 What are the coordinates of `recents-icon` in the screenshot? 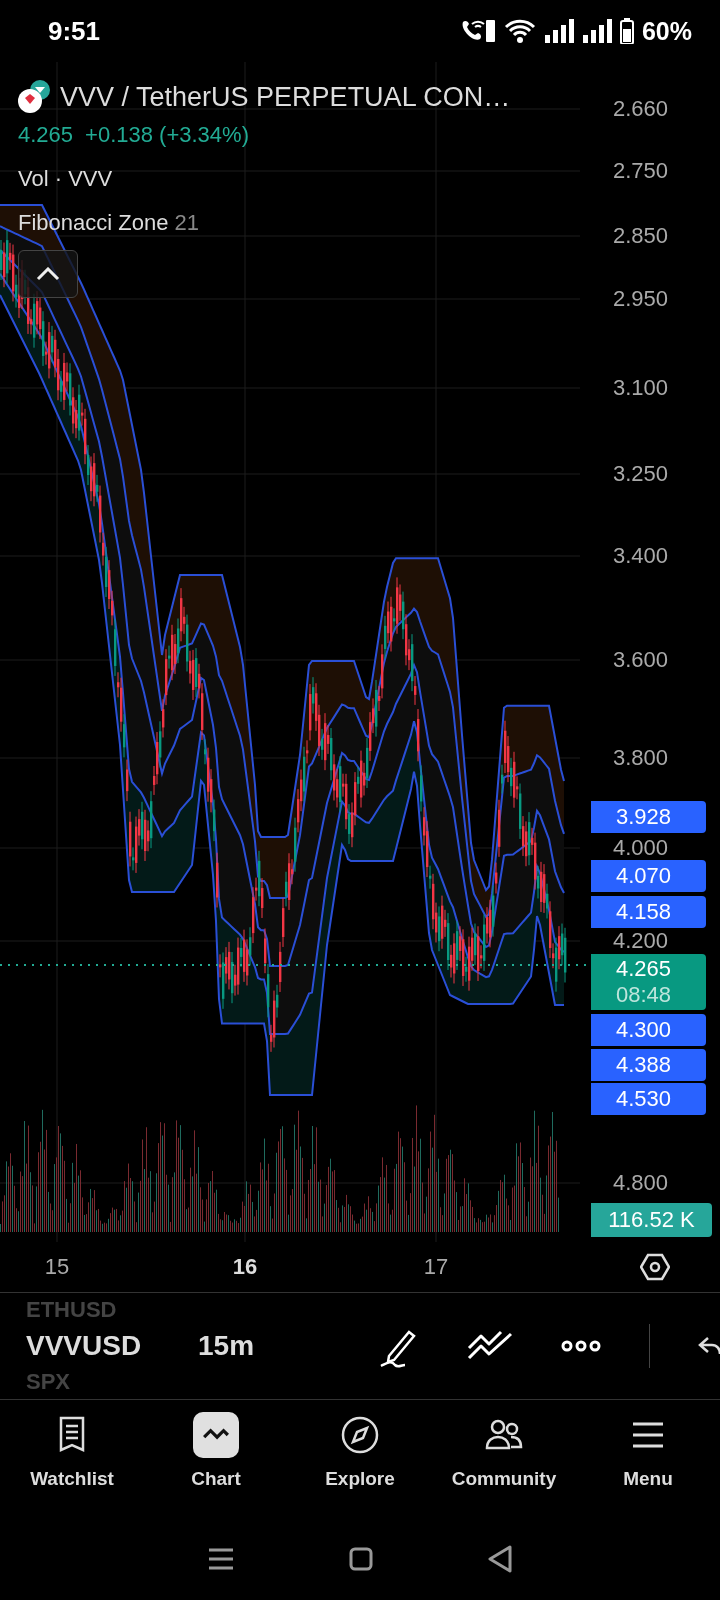 It's located at (220, 1558).